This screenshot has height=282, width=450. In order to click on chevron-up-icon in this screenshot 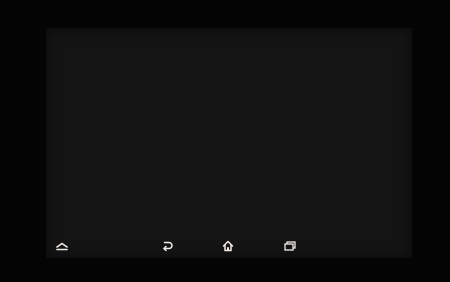, I will do `click(62, 246)`.